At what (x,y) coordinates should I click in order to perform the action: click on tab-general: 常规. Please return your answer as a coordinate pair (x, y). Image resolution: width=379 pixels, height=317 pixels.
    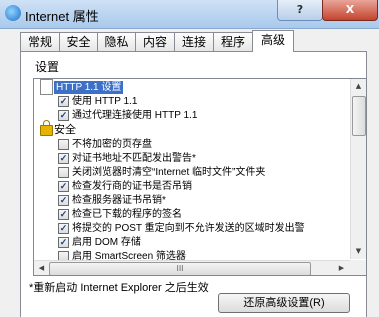
    Looking at the image, I should click on (40, 41).